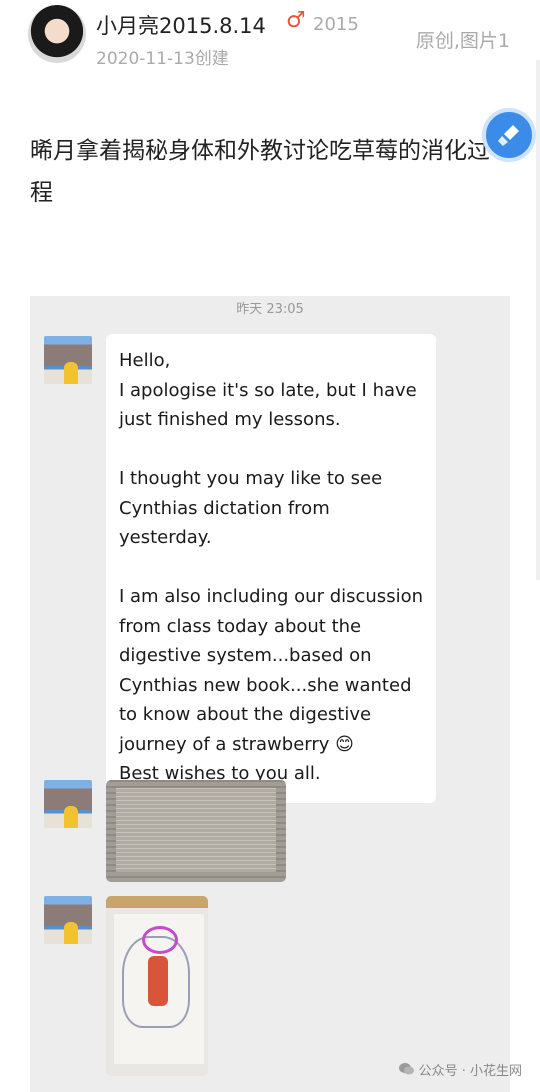  I want to click on digestive-diagram-photo, so click(157, 986).